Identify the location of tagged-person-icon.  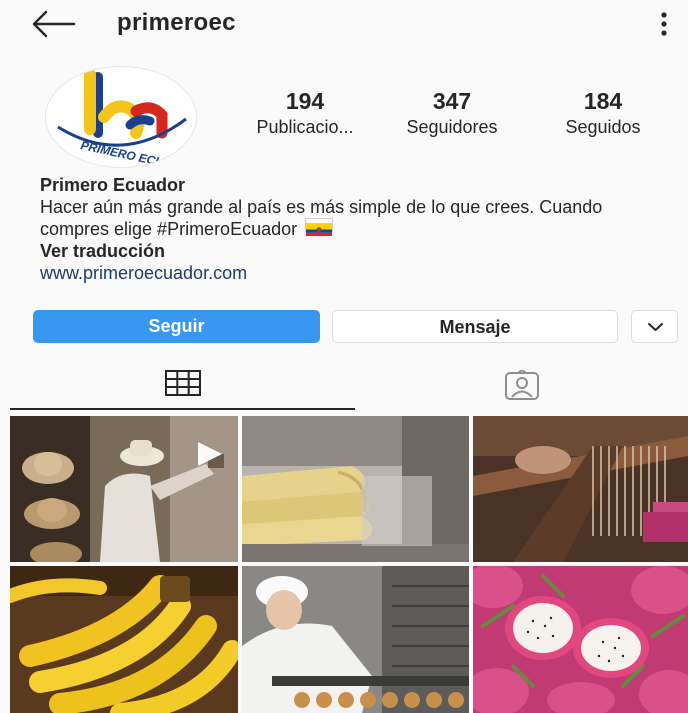
(521, 385).